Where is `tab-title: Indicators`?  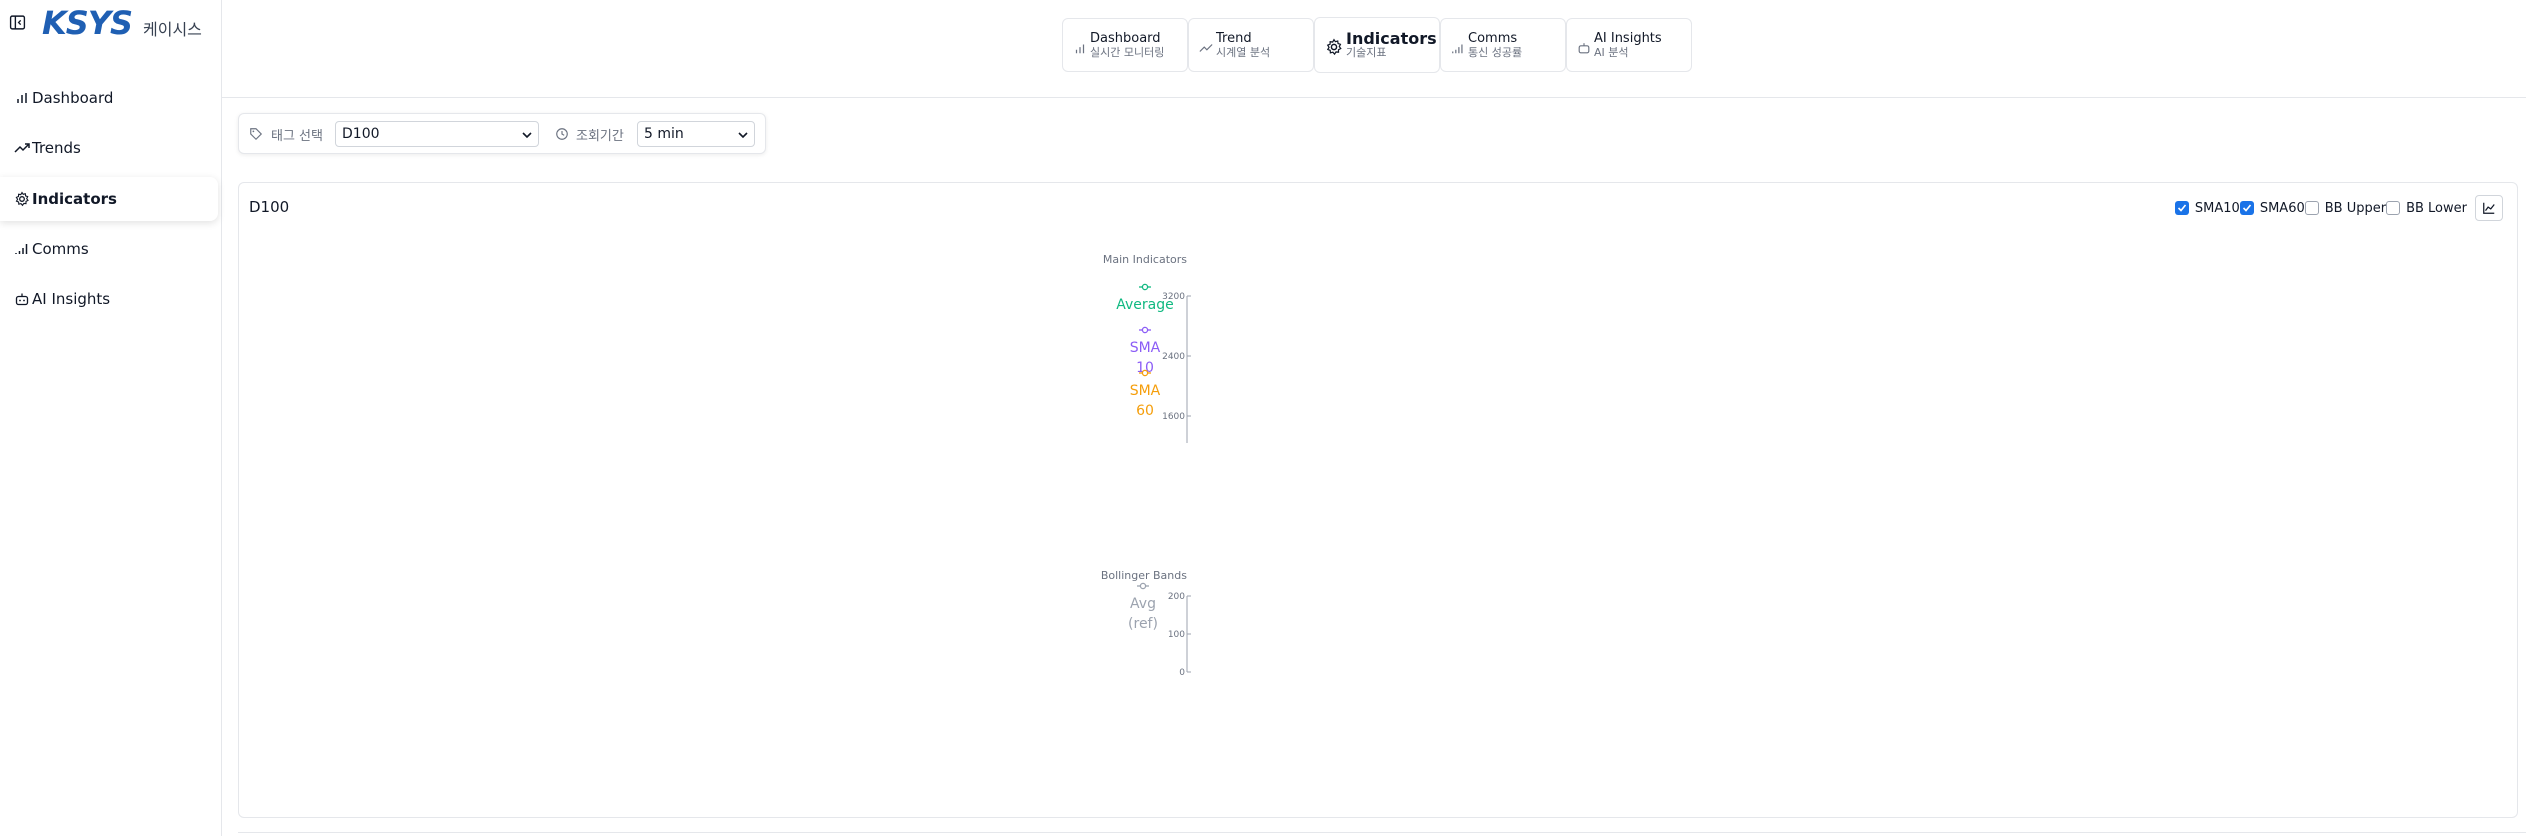 tab-title: Indicators is located at coordinates (1391, 38).